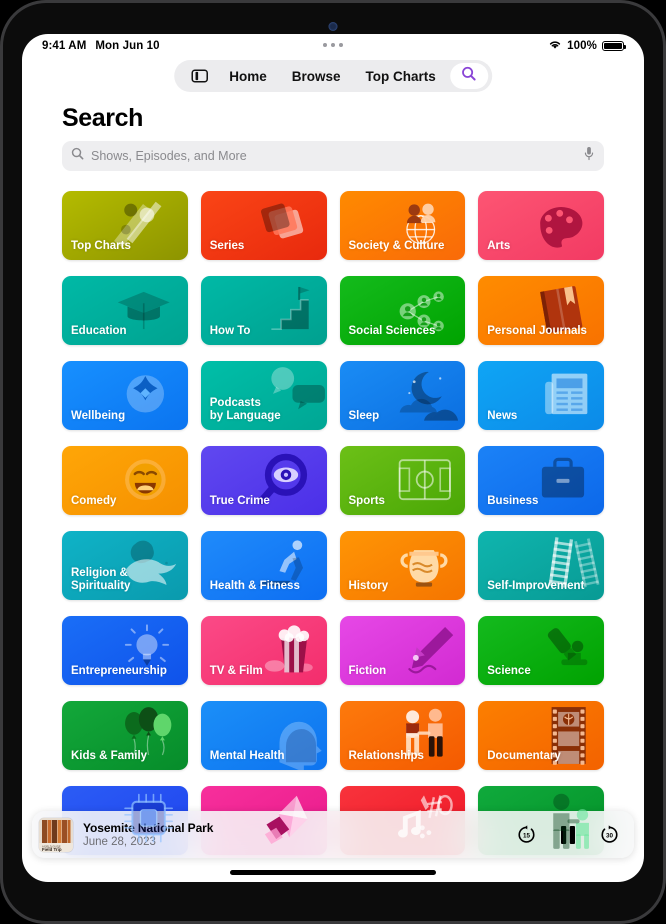 This screenshot has width=666, height=924. What do you see at coordinates (368, 585) in the screenshot?
I see `category-tile-label: History` at bounding box center [368, 585].